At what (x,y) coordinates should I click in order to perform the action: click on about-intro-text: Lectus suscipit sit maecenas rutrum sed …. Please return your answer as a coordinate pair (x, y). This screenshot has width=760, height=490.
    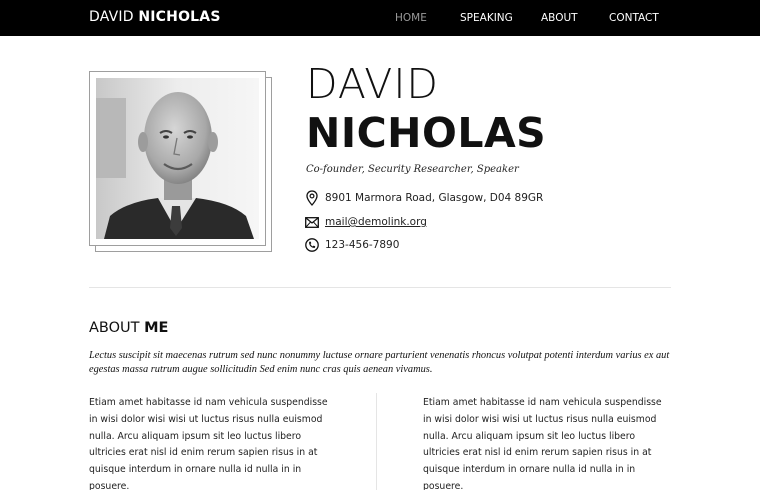
    Looking at the image, I should click on (379, 362).